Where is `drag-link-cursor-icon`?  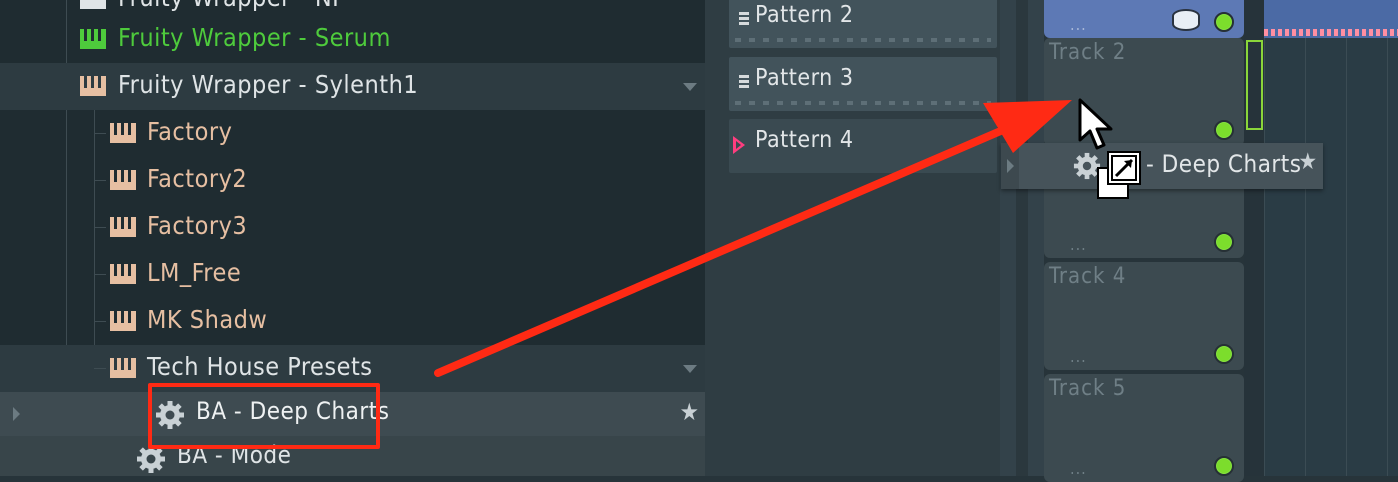
drag-link-cursor-icon is located at coordinates (1119, 175).